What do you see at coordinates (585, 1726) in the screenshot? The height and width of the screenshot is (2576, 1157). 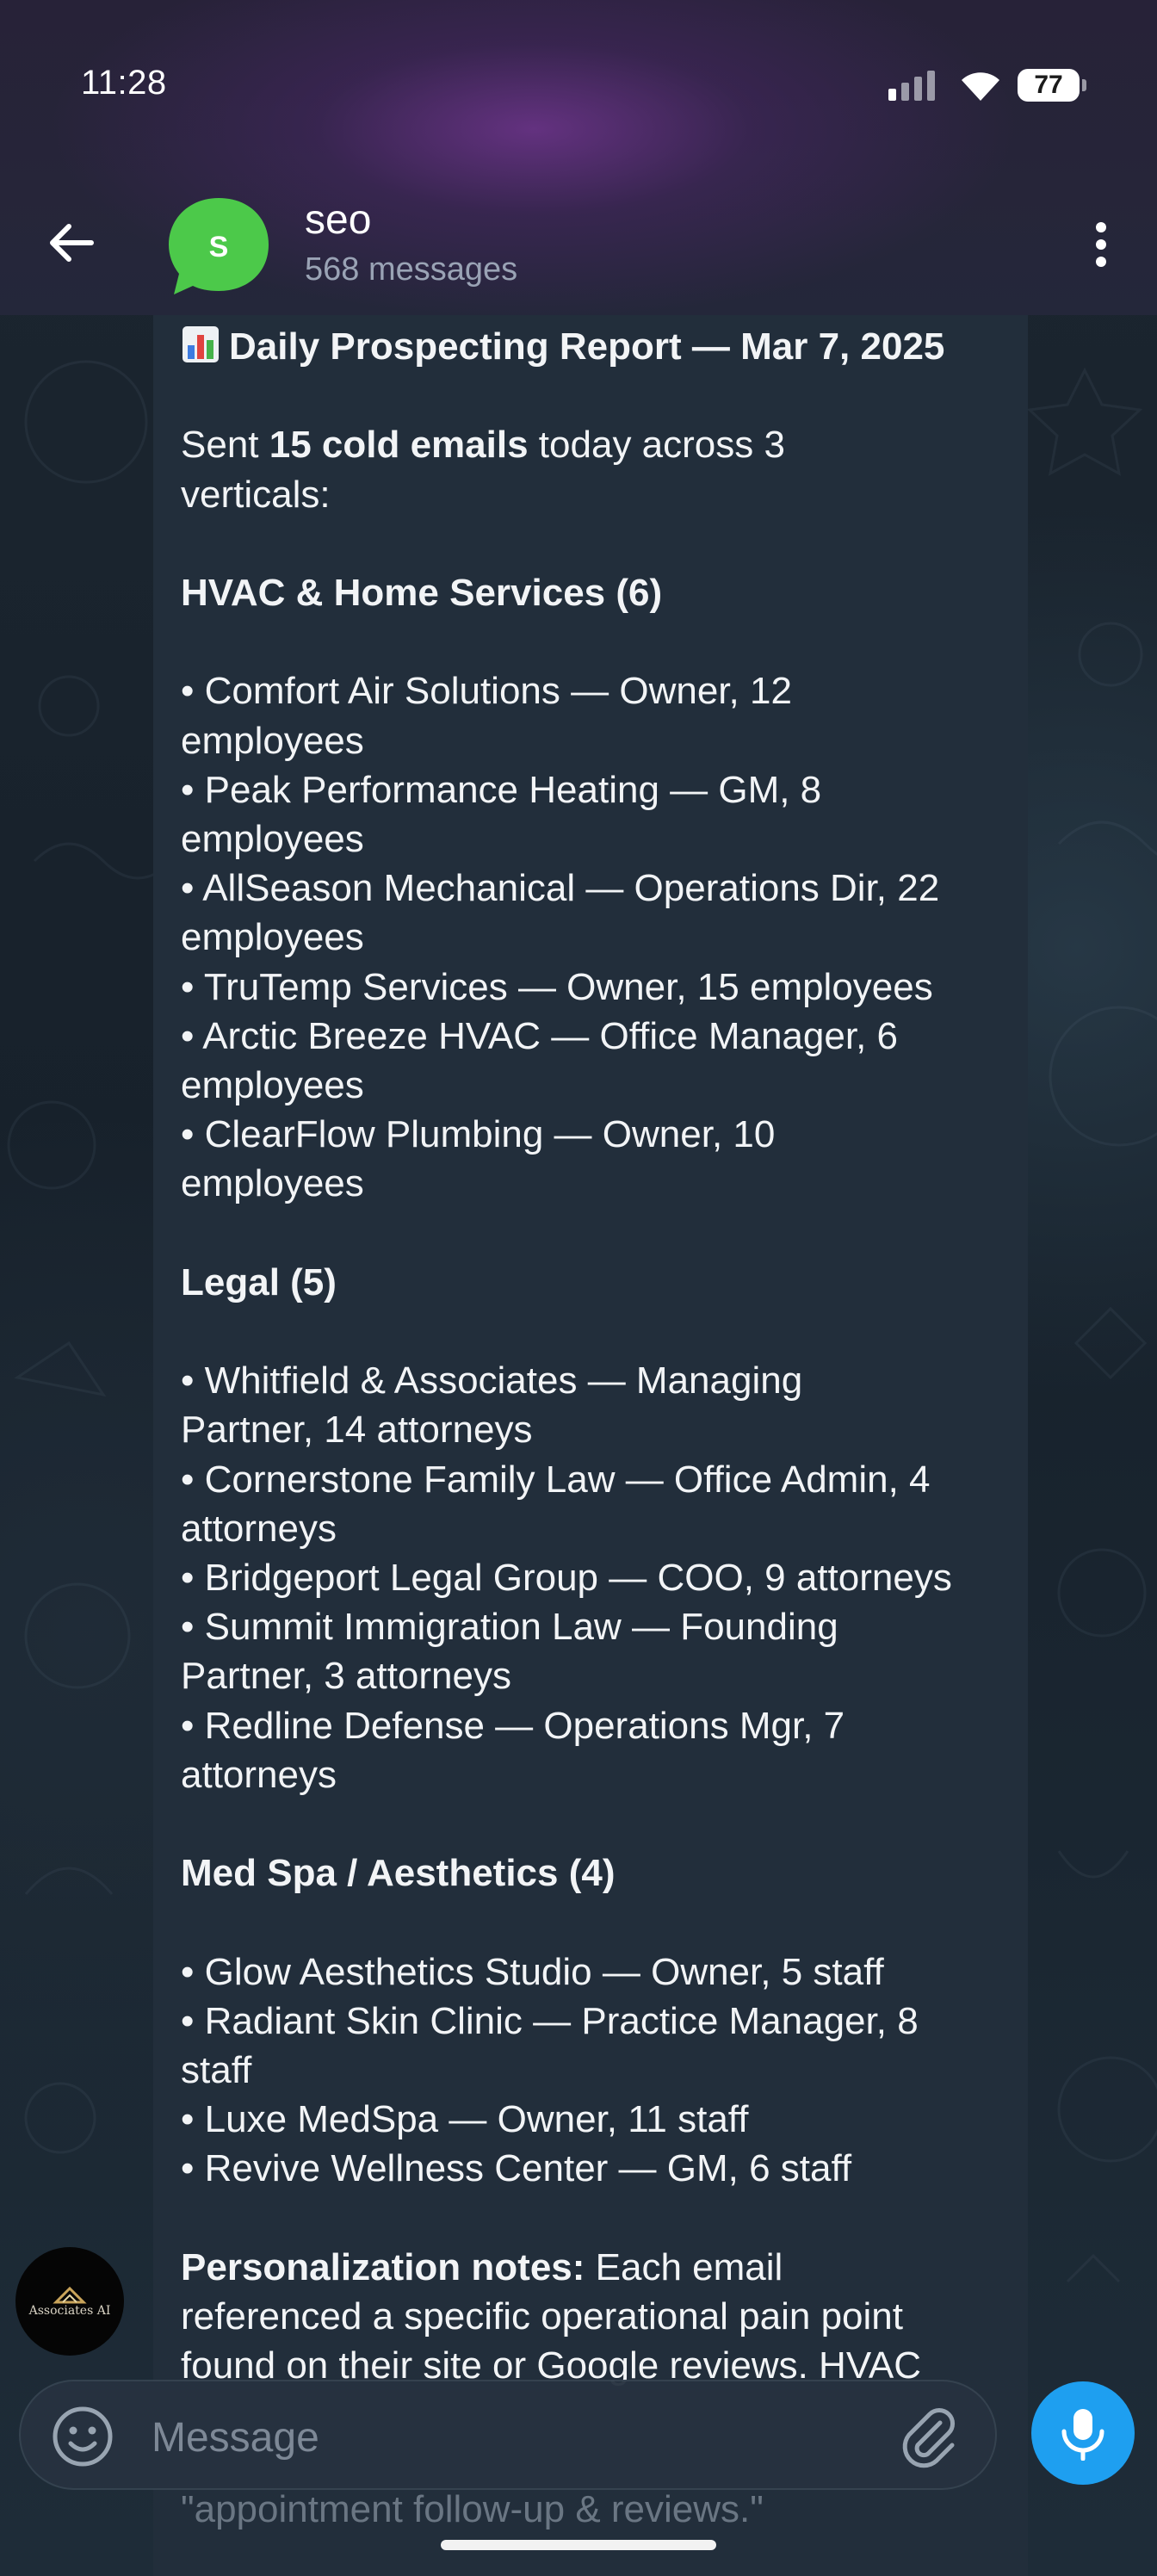 I see `message-line: • Redline Defense — Operations Mgr, 7` at bounding box center [585, 1726].